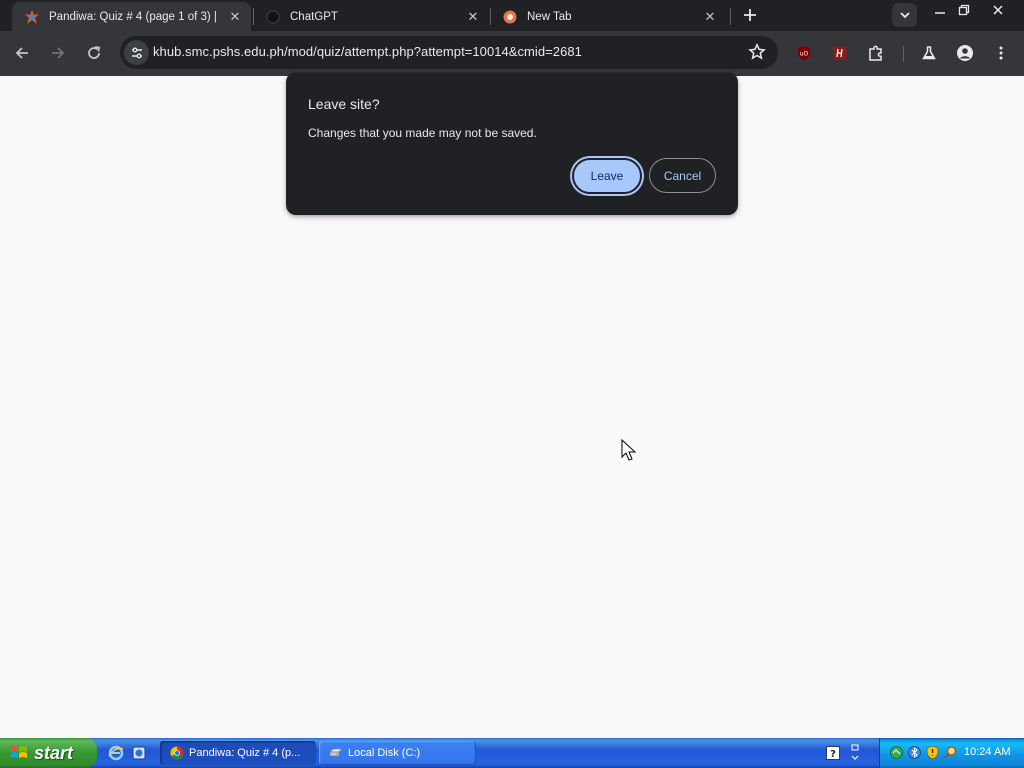 This screenshot has width=1024, height=768. I want to click on tune-icon, so click(136, 52).